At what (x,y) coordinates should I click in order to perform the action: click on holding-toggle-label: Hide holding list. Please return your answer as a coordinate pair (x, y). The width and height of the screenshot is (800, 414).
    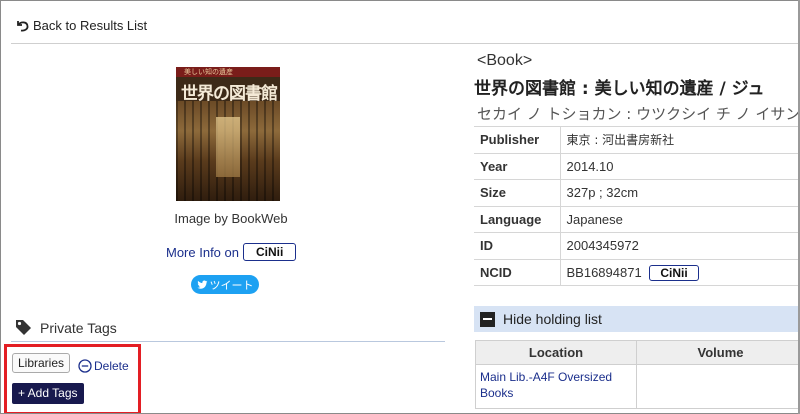
    Looking at the image, I should click on (552, 319).